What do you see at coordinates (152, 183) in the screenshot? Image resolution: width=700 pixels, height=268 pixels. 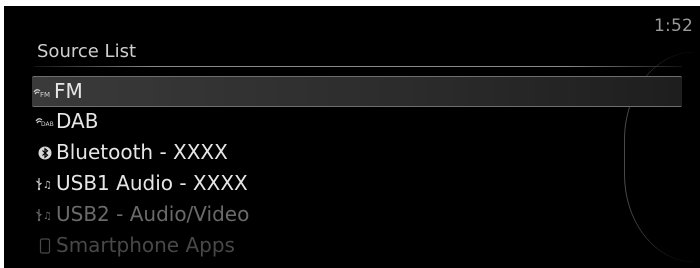 I see `source-item-label: USB1 Audio - XXXX` at bounding box center [152, 183].